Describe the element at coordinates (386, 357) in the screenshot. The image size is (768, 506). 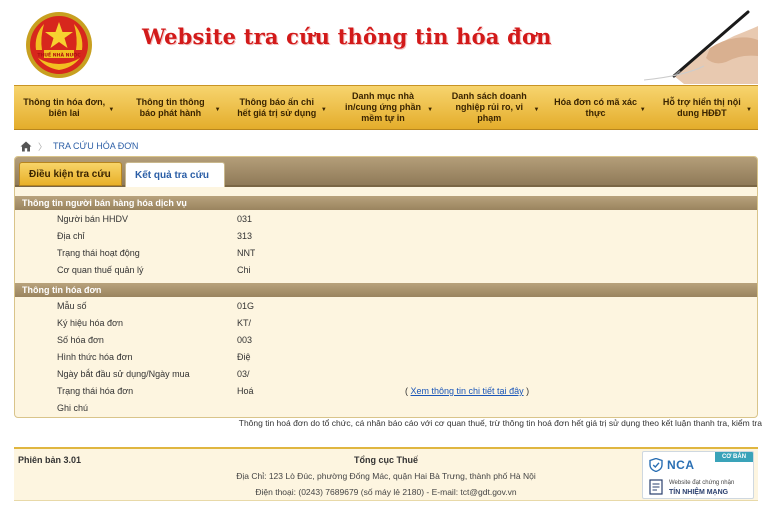
I see `field-row: Hình thức hóa đơn Điệ` at that location.